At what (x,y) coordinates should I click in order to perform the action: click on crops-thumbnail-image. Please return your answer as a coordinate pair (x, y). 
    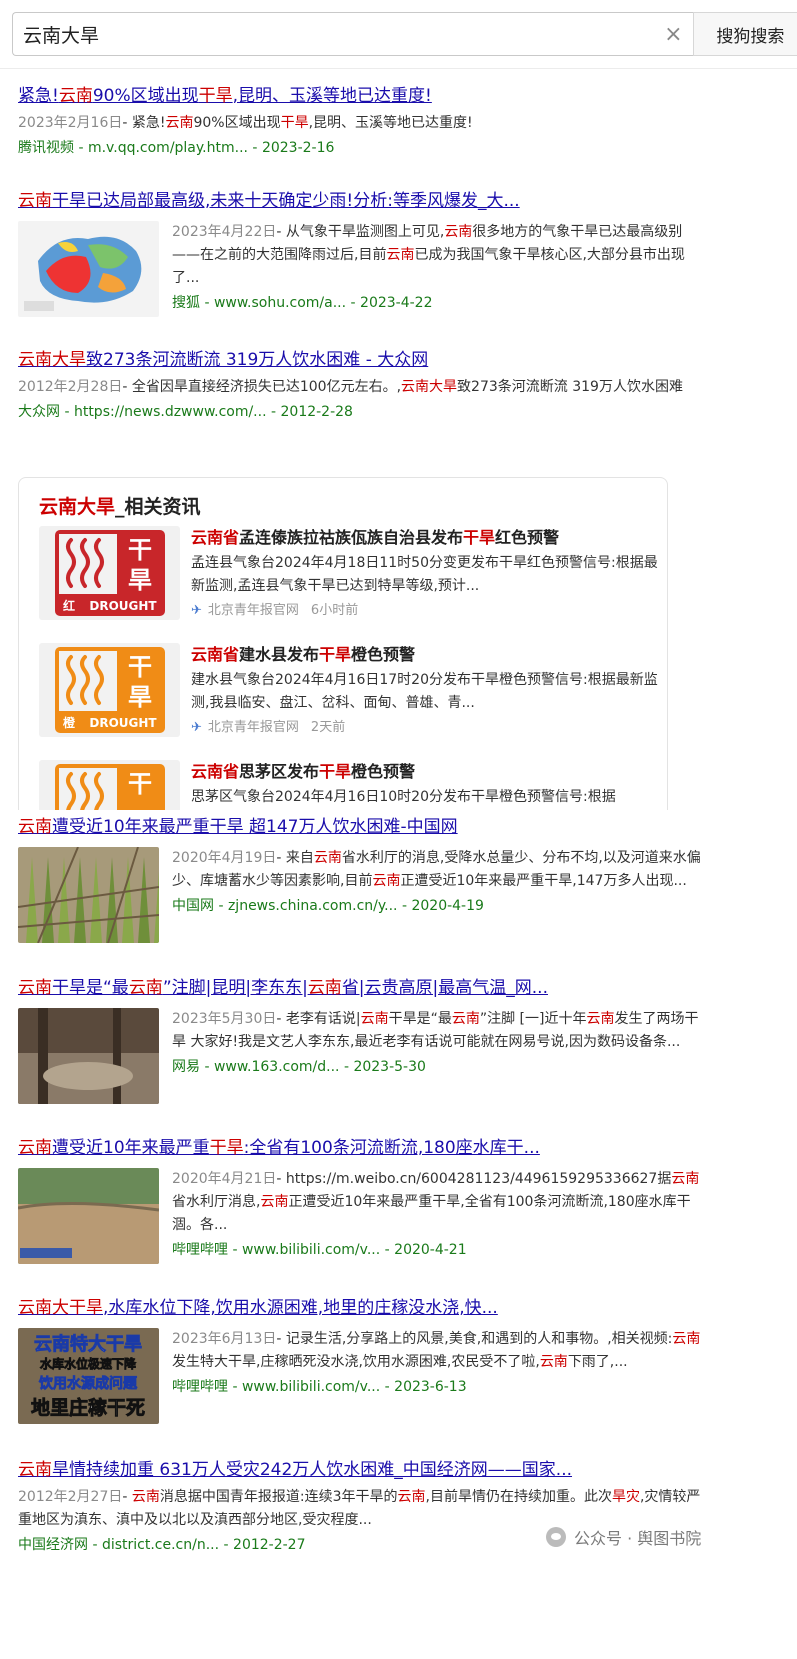
    Looking at the image, I should click on (88, 895).